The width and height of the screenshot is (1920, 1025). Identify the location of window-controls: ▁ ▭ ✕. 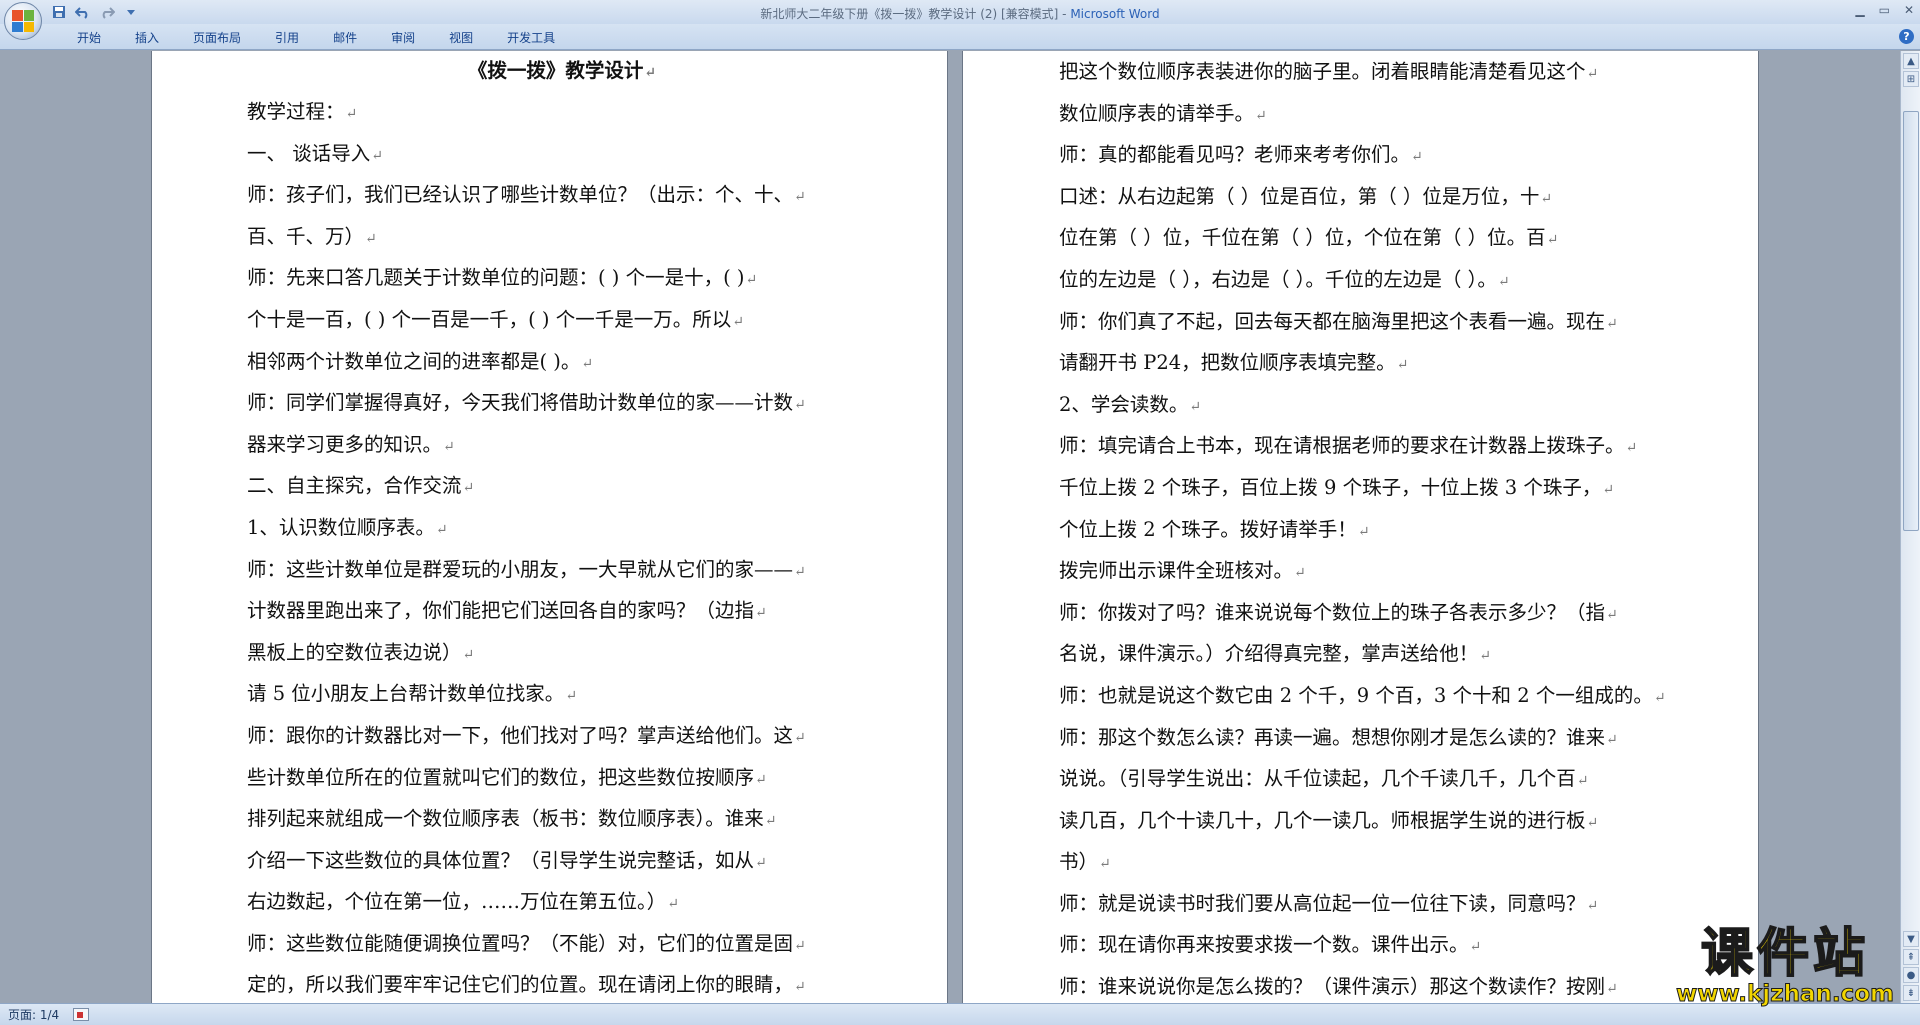
(1884, 10).